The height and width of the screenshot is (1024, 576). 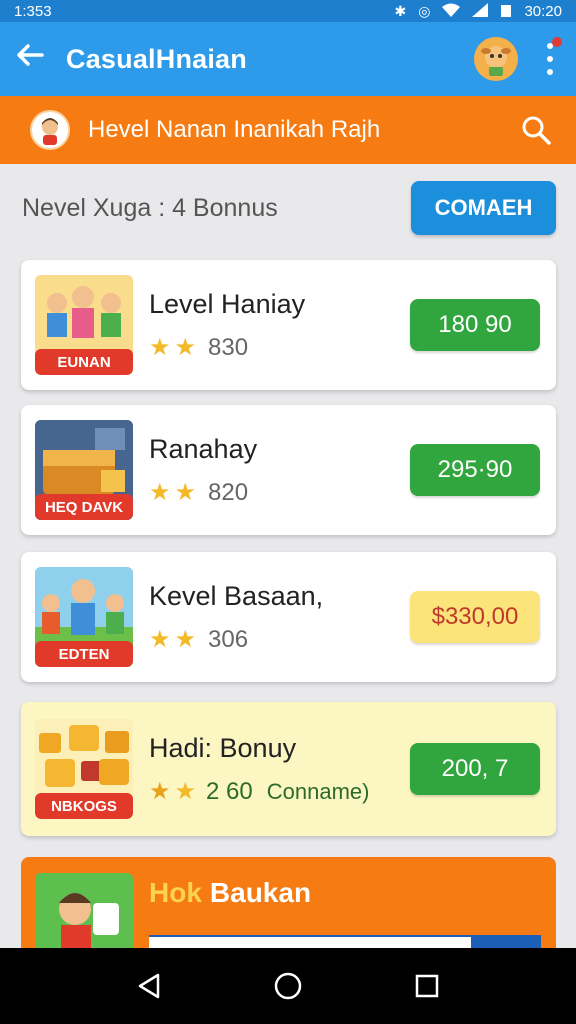 What do you see at coordinates (203, 448) in the screenshot?
I see `card-title: Ranahay` at bounding box center [203, 448].